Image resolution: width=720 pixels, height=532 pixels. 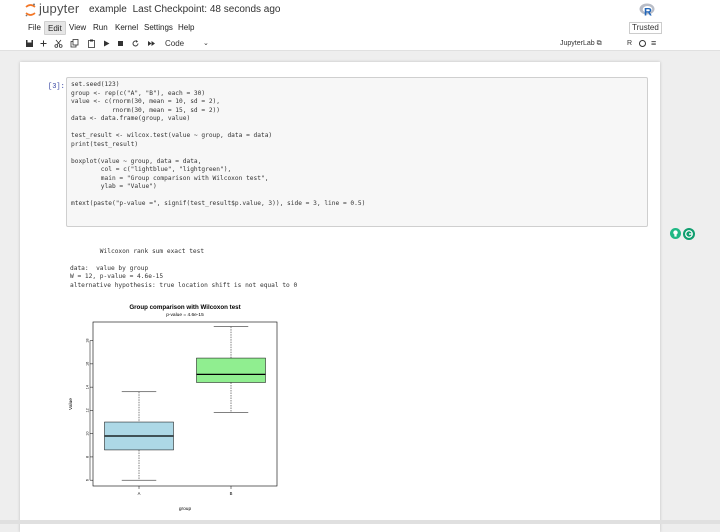 What do you see at coordinates (56, 87) in the screenshot?
I see `cell-prompt: [3]:` at bounding box center [56, 87].